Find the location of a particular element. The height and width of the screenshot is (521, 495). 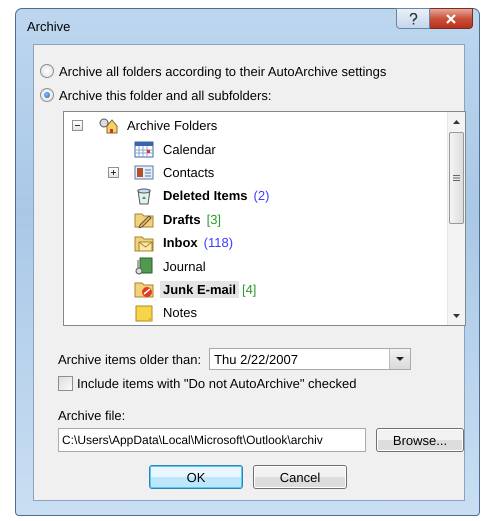

item-count: (2) is located at coordinates (262, 196).